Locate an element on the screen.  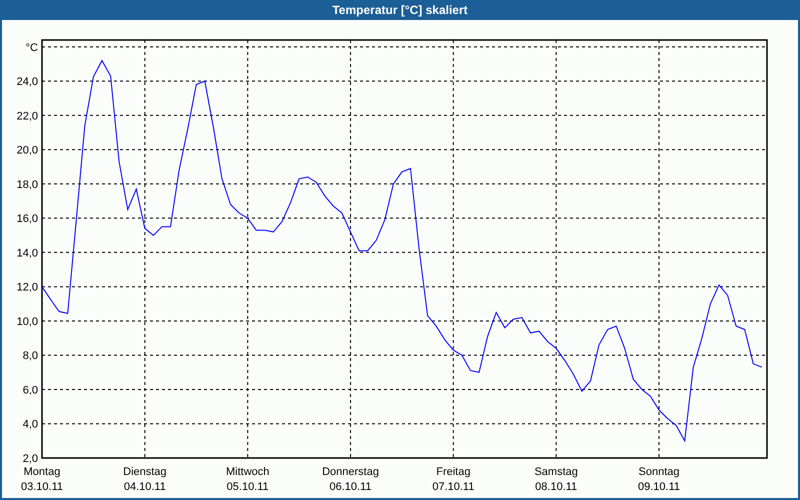
y-axis-label: 24,0 is located at coordinates (27, 82).